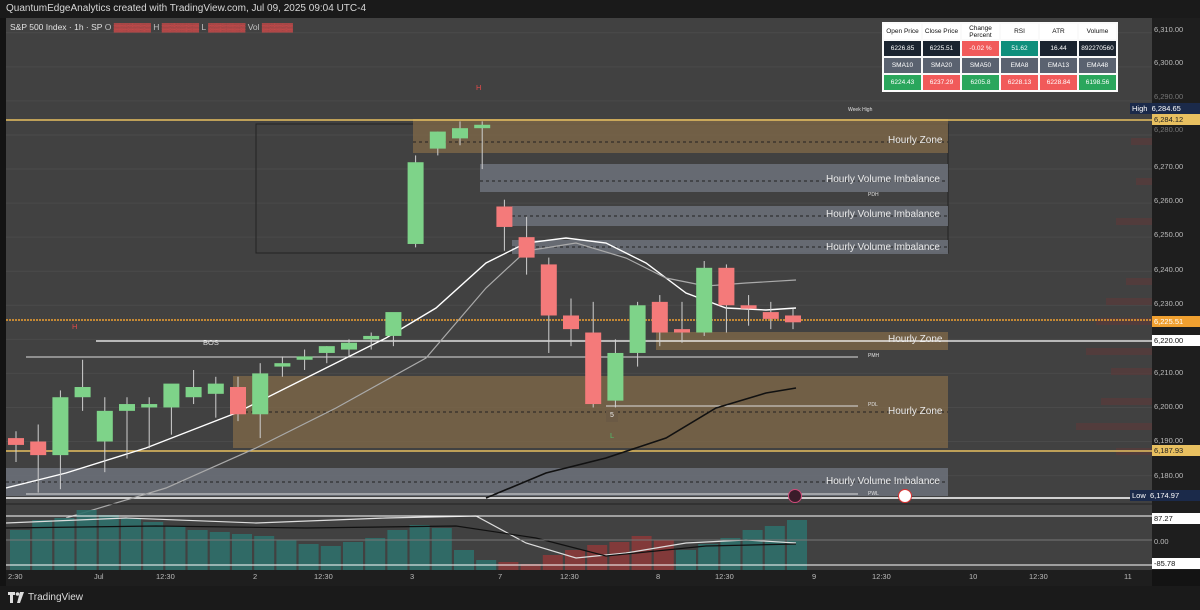 This screenshot has width=1200, height=610. Describe the element at coordinates (905, 496) in the screenshot. I see `us-flag-icon` at that location.